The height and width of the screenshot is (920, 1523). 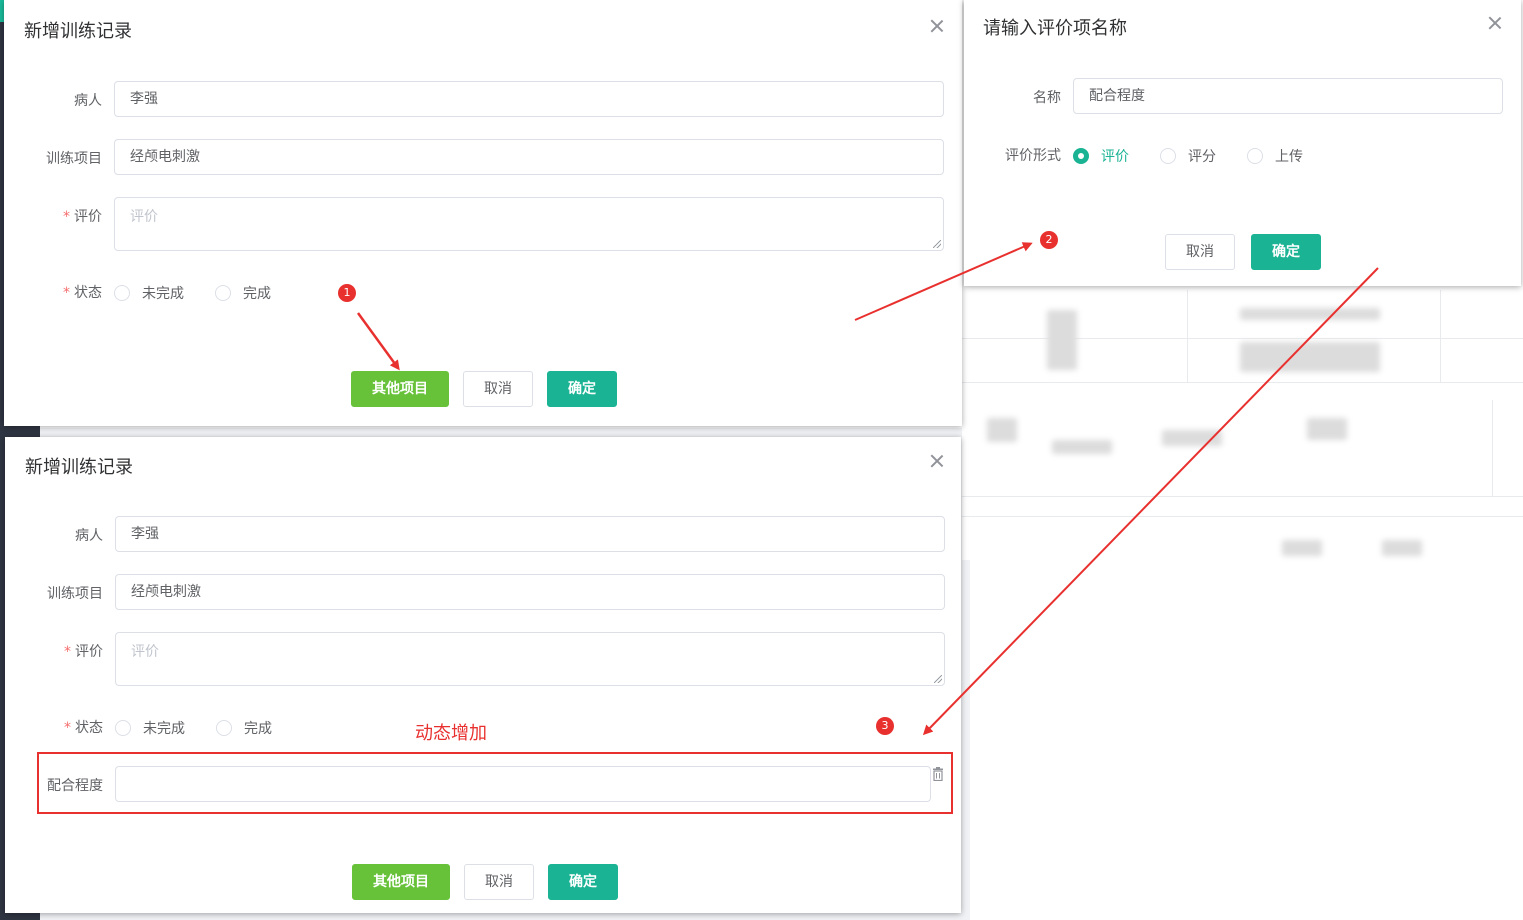 What do you see at coordinates (1049, 240) in the screenshot?
I see `step-badge-2: 2` at bounding box center [1049, 240].